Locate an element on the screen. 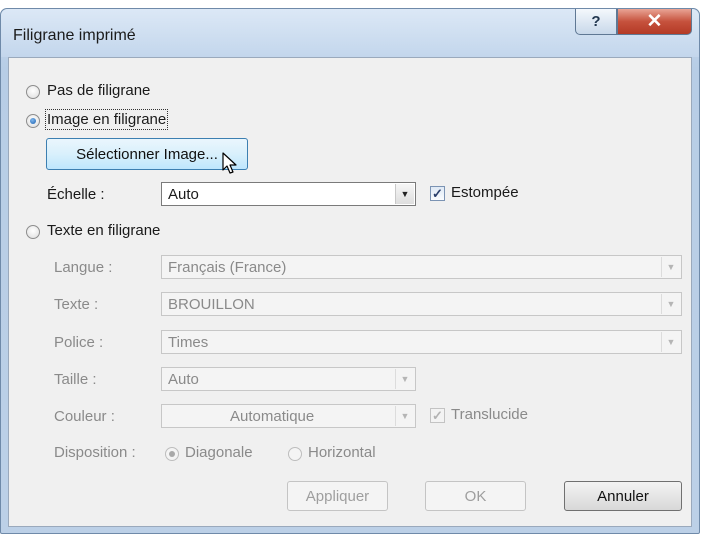 This screenshot has width=702, height=536. washout-checkbox: ✓ is located at coordinates (437, 193).